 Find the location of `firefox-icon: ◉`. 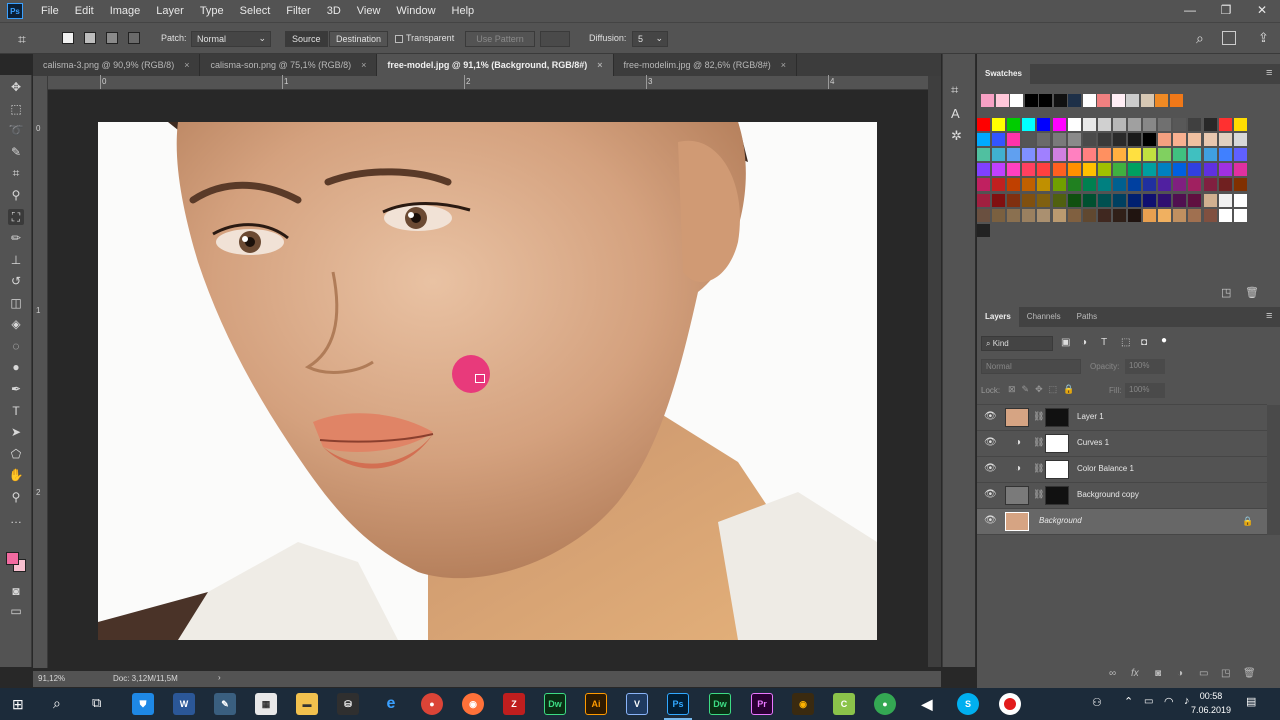

firefox-icon: ◉ is located at coordinates (473, 704).